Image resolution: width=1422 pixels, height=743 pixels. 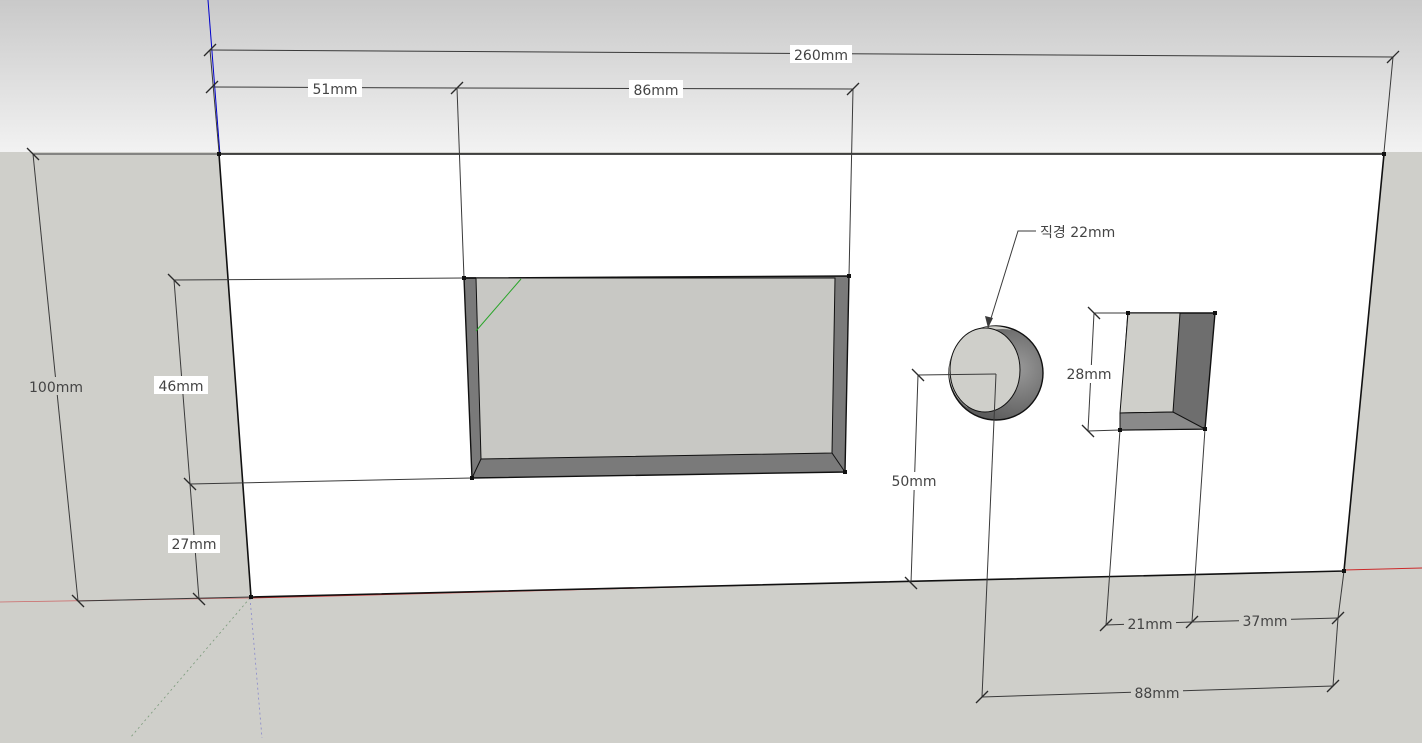 What do you see at coordinates (334, 90) in the screenshot?
I see `dim-label-51: 51mm` at bounding box center [334, 90].